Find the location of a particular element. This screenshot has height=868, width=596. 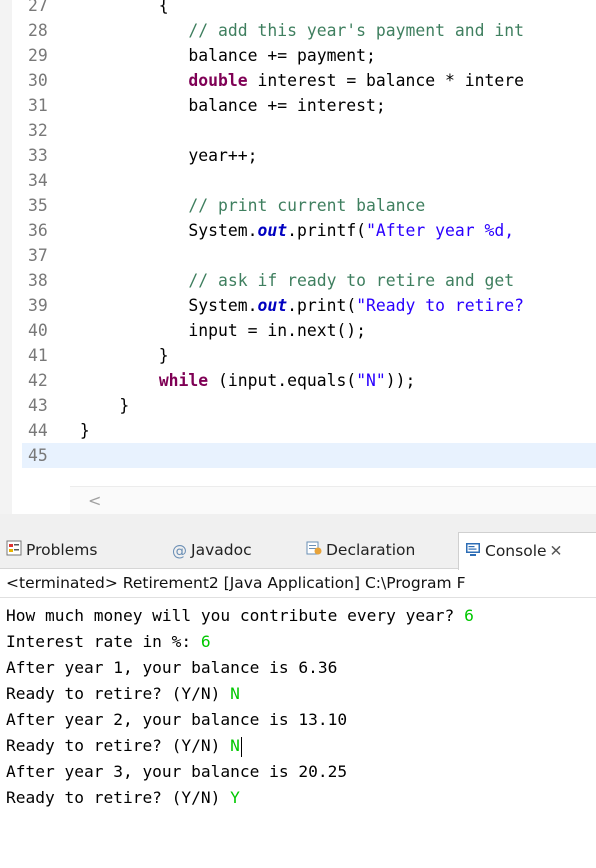

line-number: 39 is located at coordinates (38, 305).